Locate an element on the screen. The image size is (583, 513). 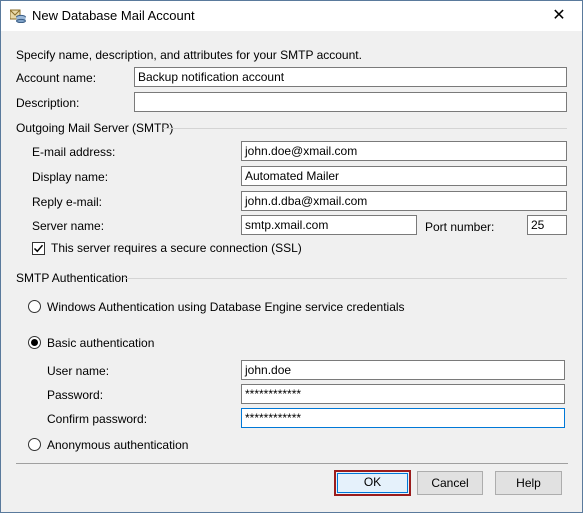
display-name-input: Automated Mailer is located at coordinates (404, 176).